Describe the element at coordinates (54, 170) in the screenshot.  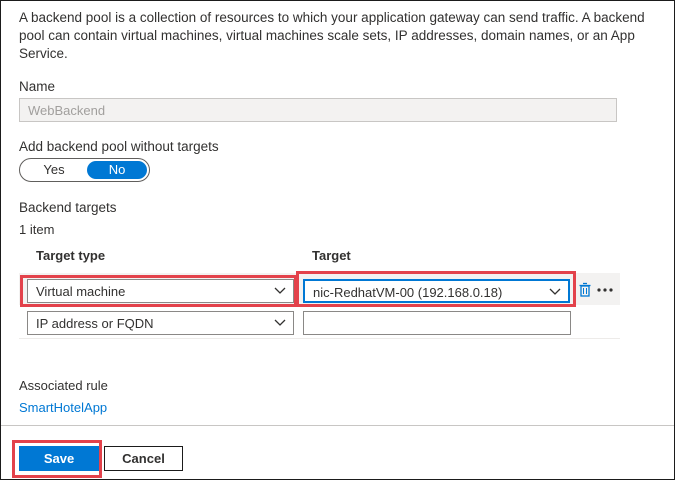
I see `toggle-yes-option: Yes` at that location.